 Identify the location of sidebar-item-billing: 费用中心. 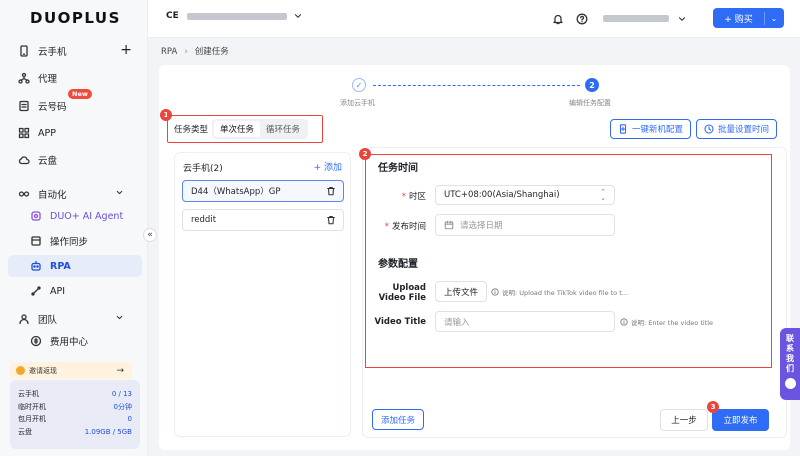
(75, 341).